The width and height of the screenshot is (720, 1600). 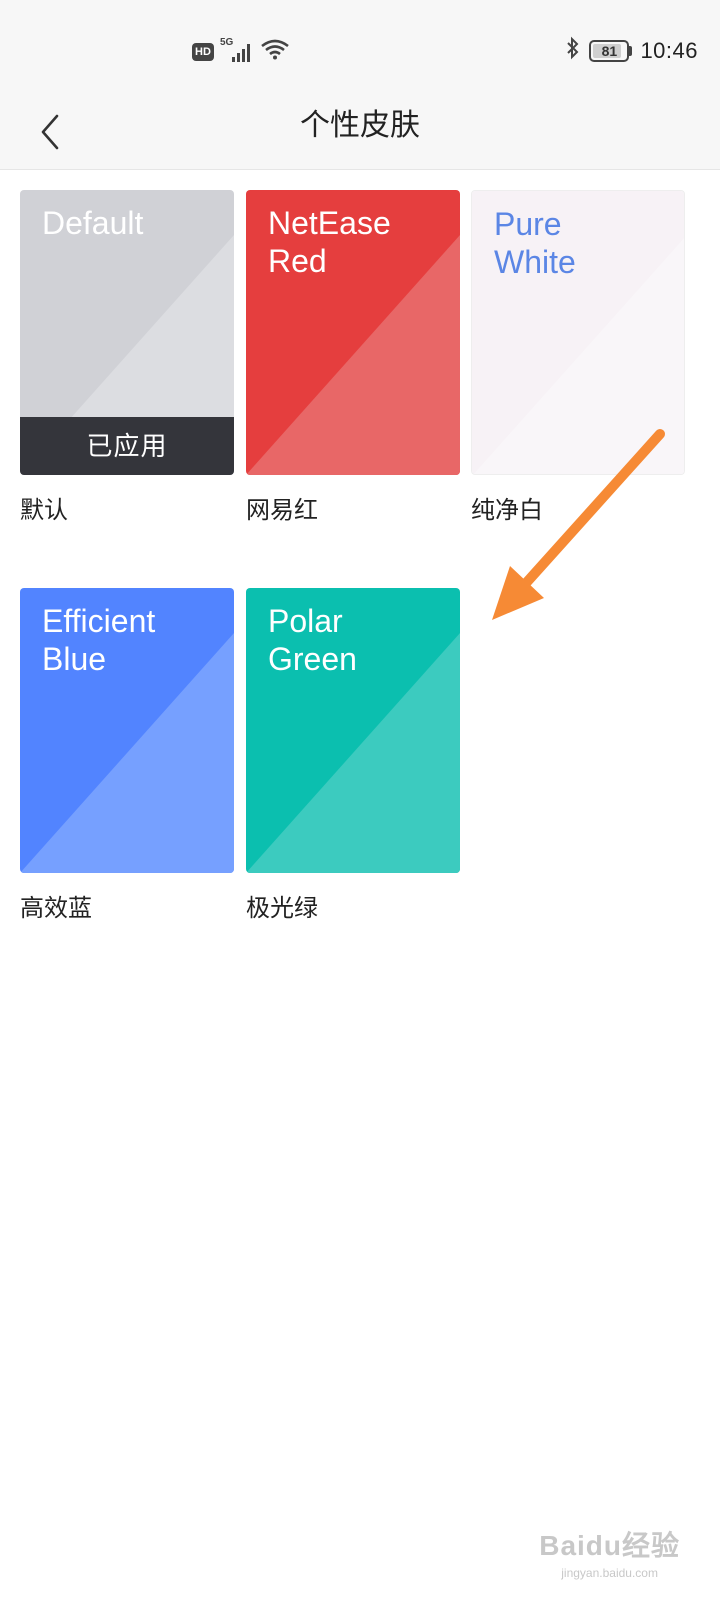 What do you see at coordinates (93, 223) in the screenshot?
I see `skin-card-title: Default` at bounding box center [93, 223].